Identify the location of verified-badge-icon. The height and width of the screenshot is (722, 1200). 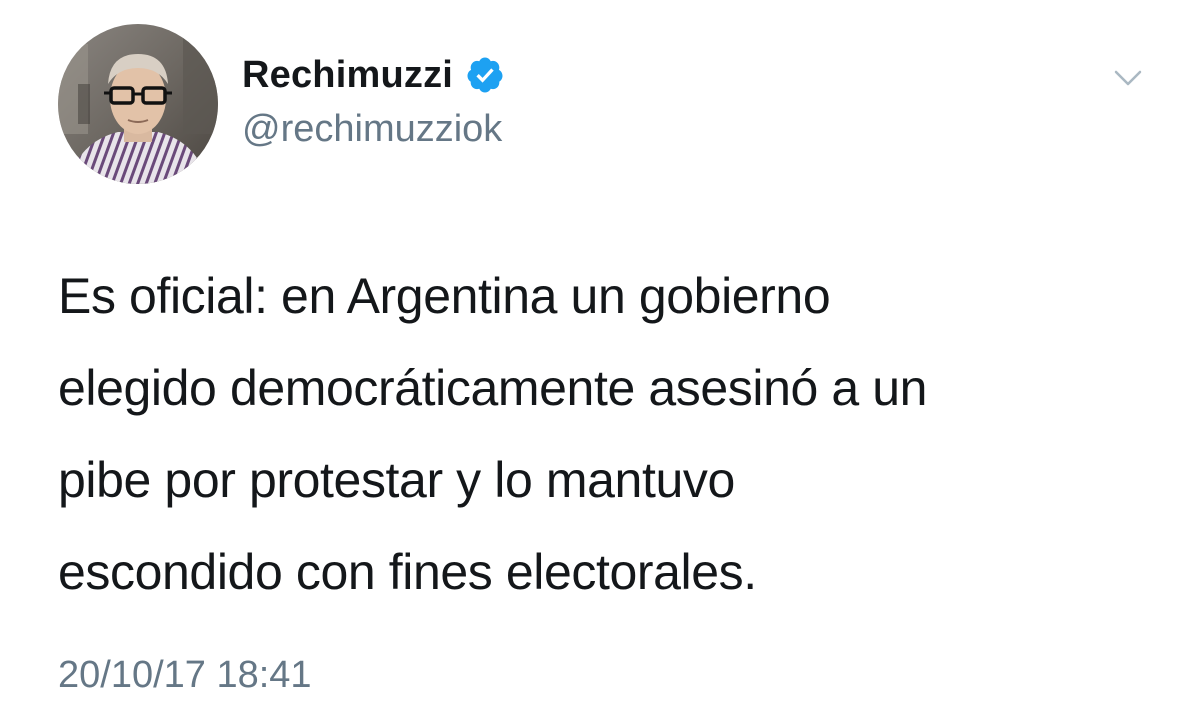
(485, 75).